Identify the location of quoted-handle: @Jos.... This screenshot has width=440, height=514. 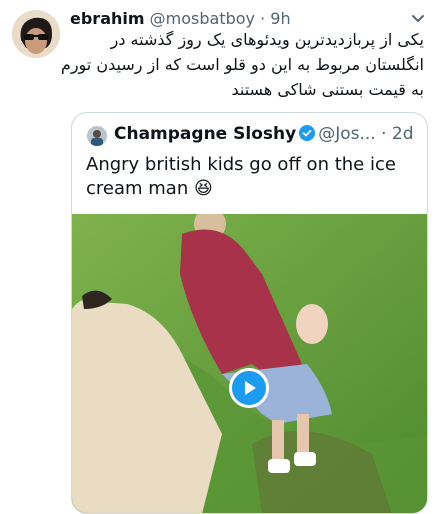
(346, 134).